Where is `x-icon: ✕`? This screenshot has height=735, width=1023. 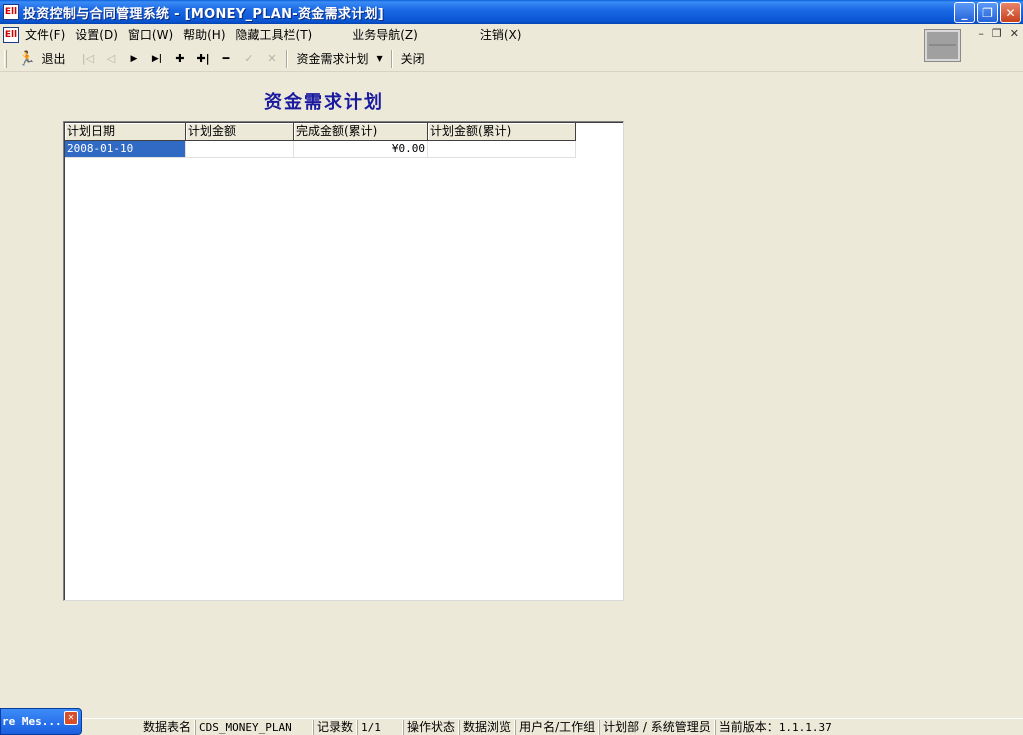
x-icon: ✕ is located at coordinates (272, 58).